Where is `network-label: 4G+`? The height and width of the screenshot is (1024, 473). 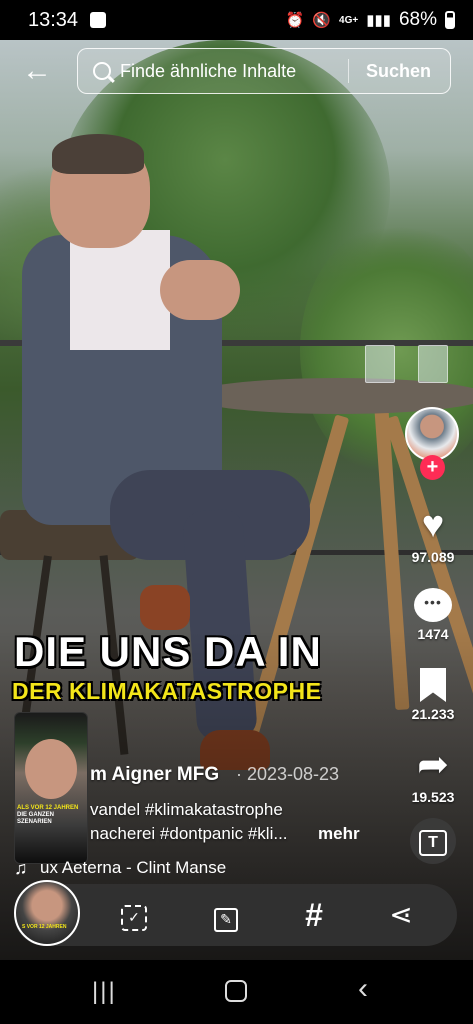 network-label: 4G+ is located at coordinates (349, 20).